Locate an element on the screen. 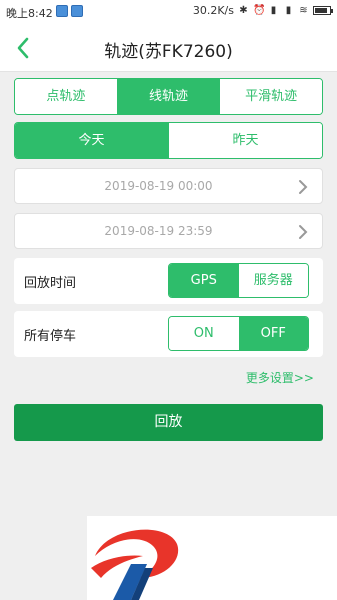 The image size is (337, 600). playback-time-toggle: GPS 服务器 is located at coordinates (238, 280).